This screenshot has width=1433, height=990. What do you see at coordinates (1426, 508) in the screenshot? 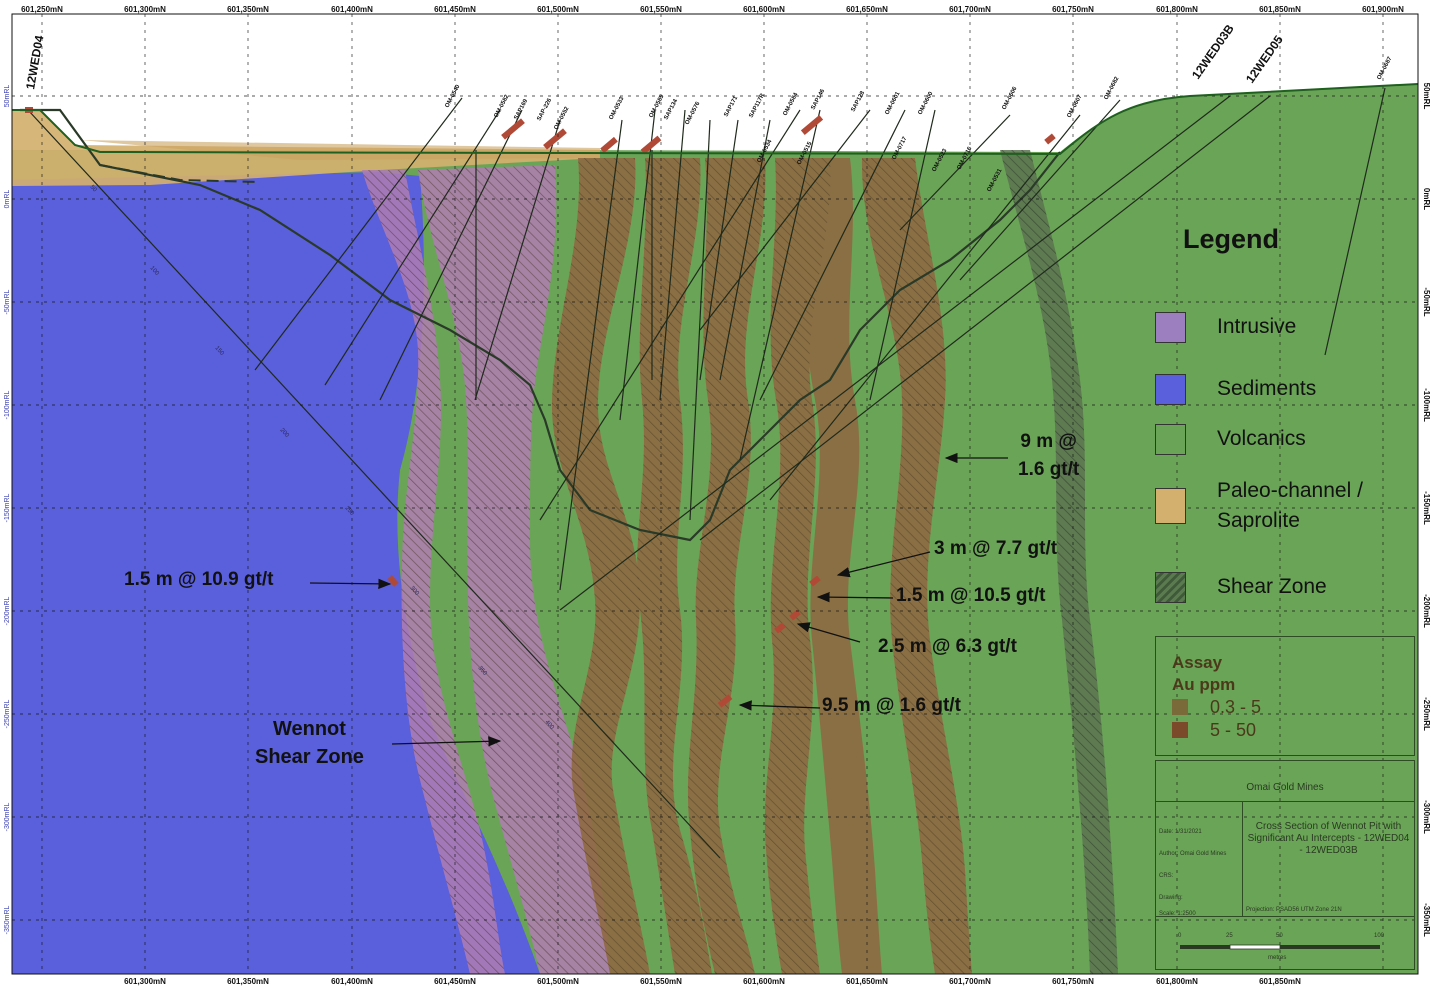
I see `rl-label-right: -150mRL` at bounding box center [1426, 508].